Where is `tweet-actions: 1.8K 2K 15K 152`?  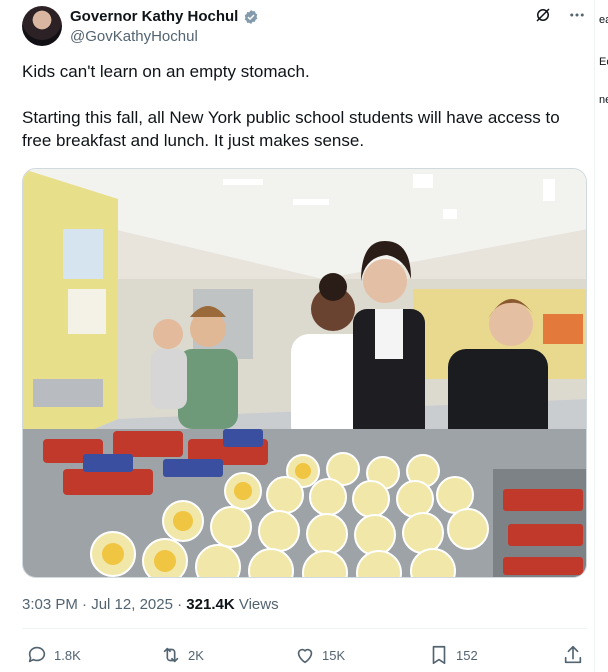
tweet-actions: 1.8K 2K 15K 152 is located at coordinates (304, 656).